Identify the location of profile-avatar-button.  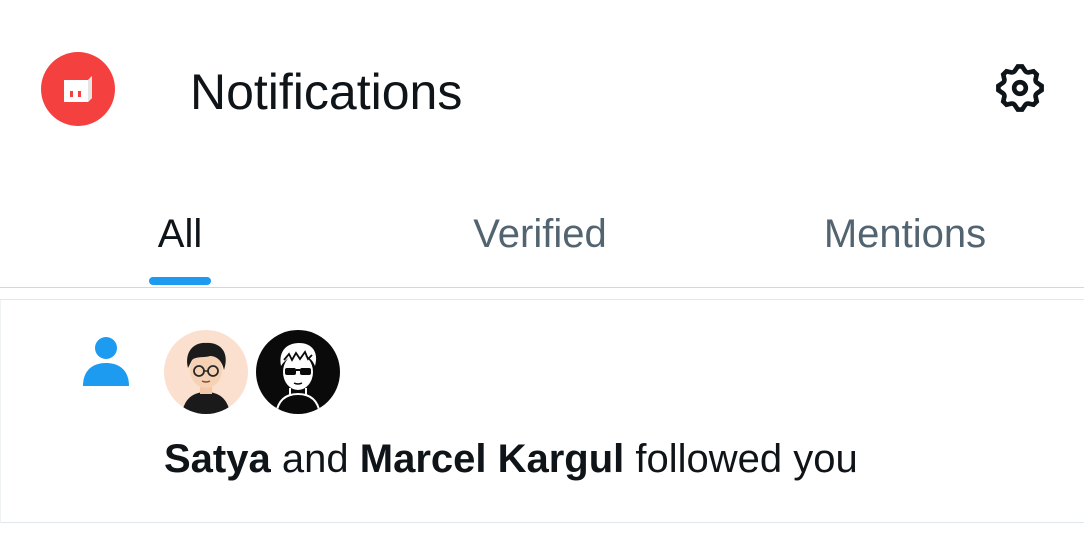
(78, 89).